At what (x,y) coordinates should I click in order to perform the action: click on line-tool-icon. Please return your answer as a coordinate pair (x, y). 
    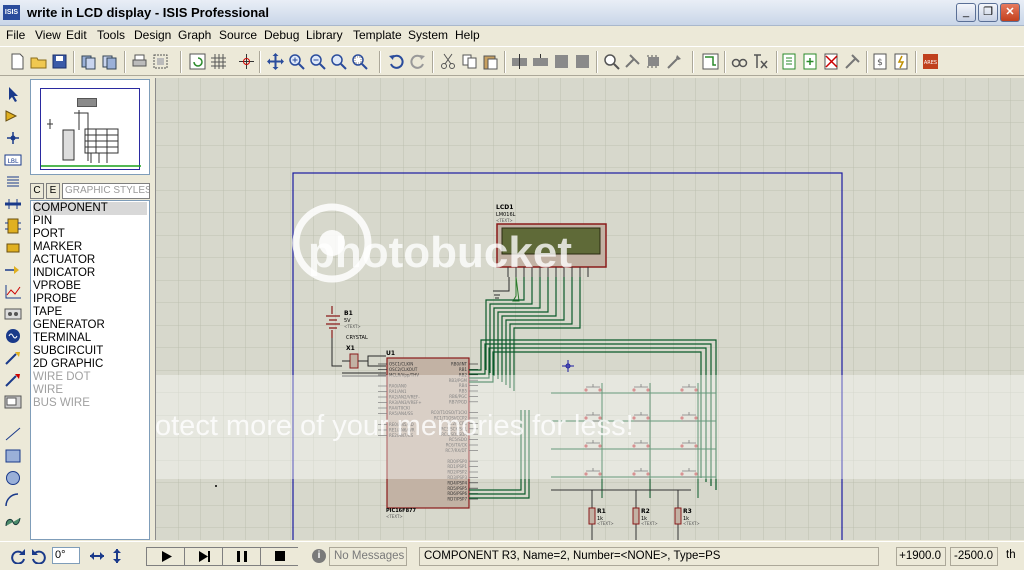
    Looking at the image, I should click on (13, 434).